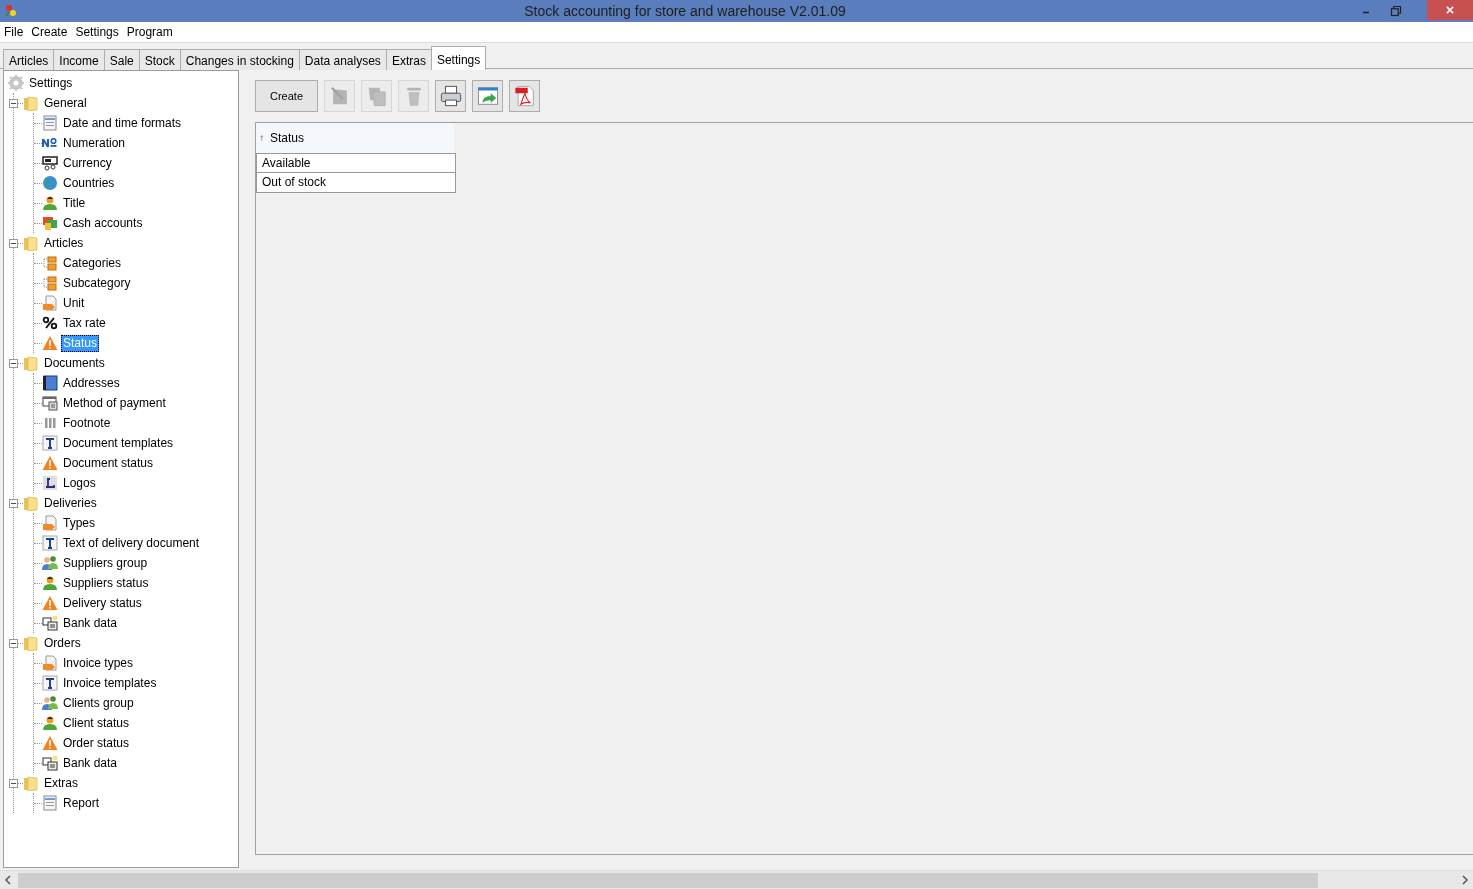 The height and width of the screenshot is (889, 1473). I want to click on tree-item: Deliveries, so click(70, 503).